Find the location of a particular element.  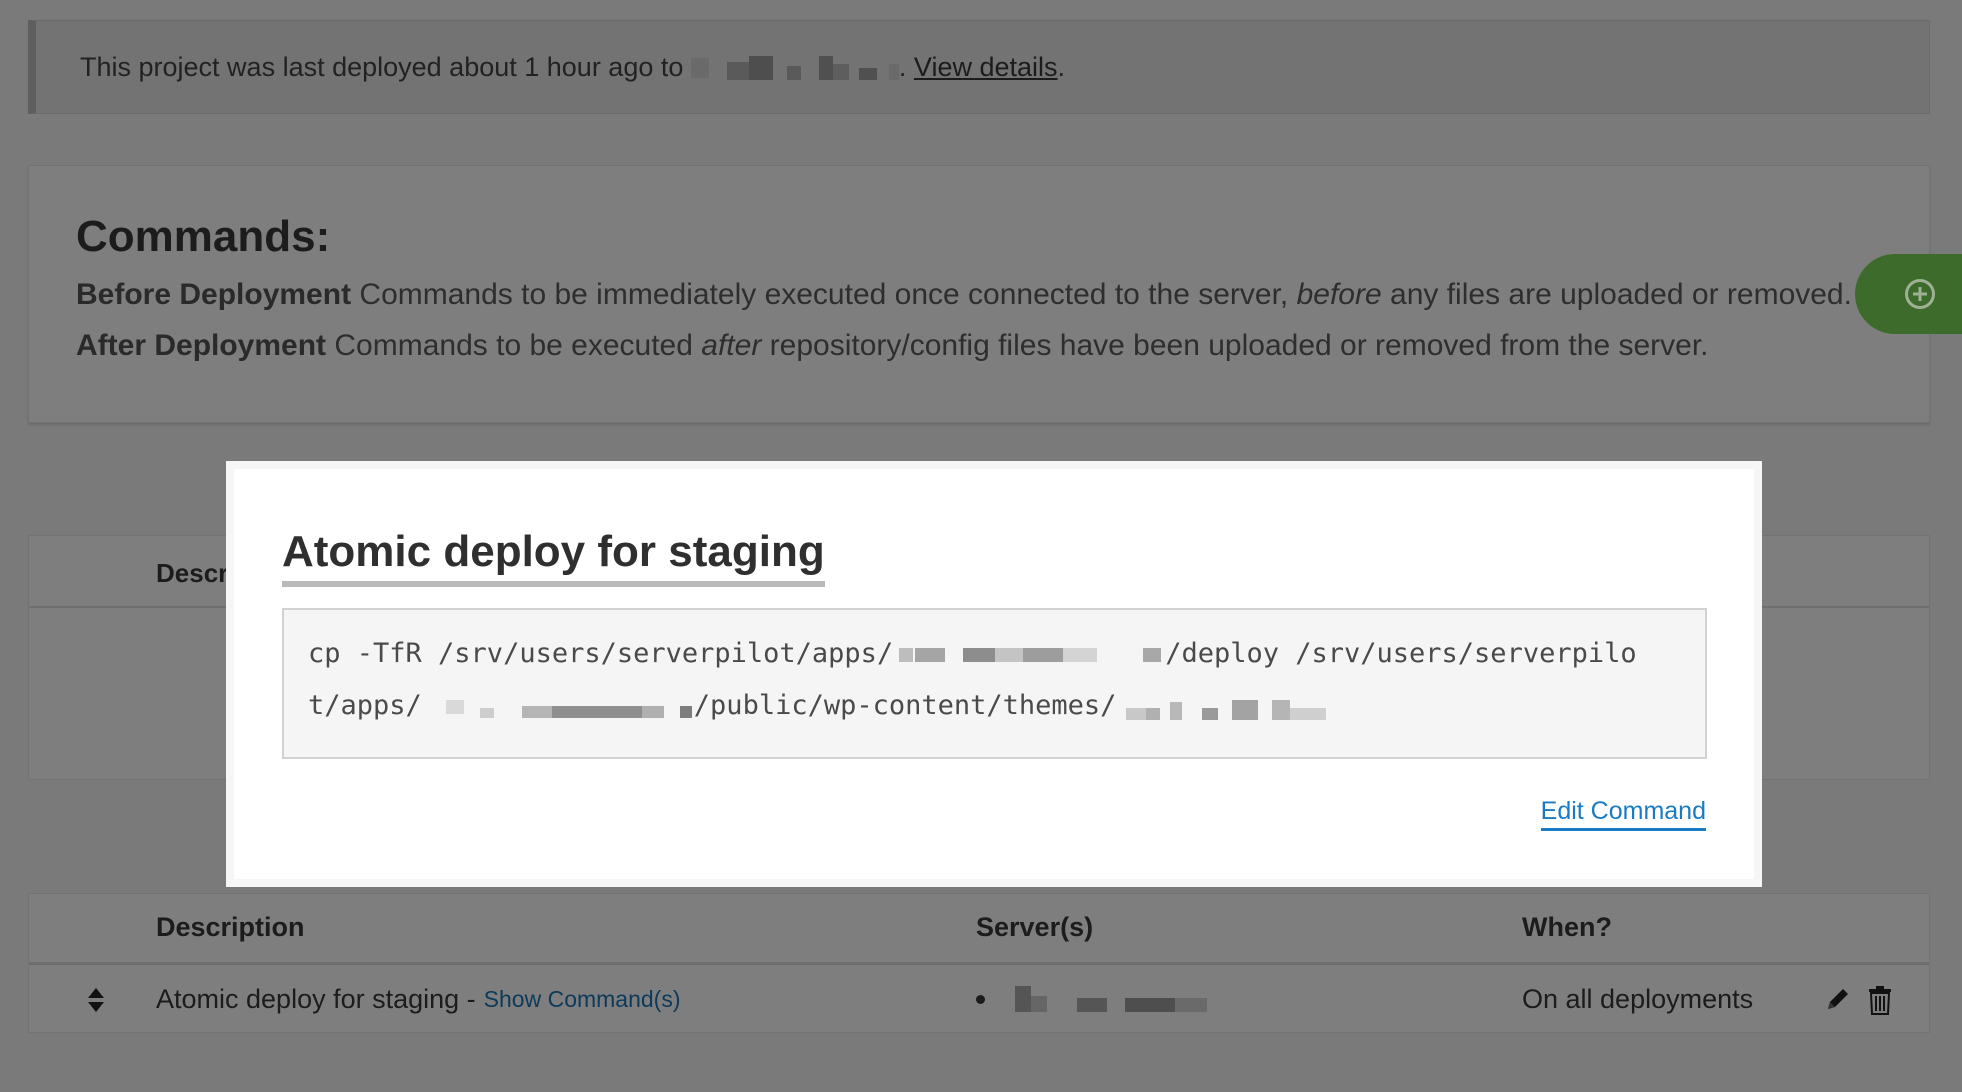

bullet is located at coordinates (980, 999).